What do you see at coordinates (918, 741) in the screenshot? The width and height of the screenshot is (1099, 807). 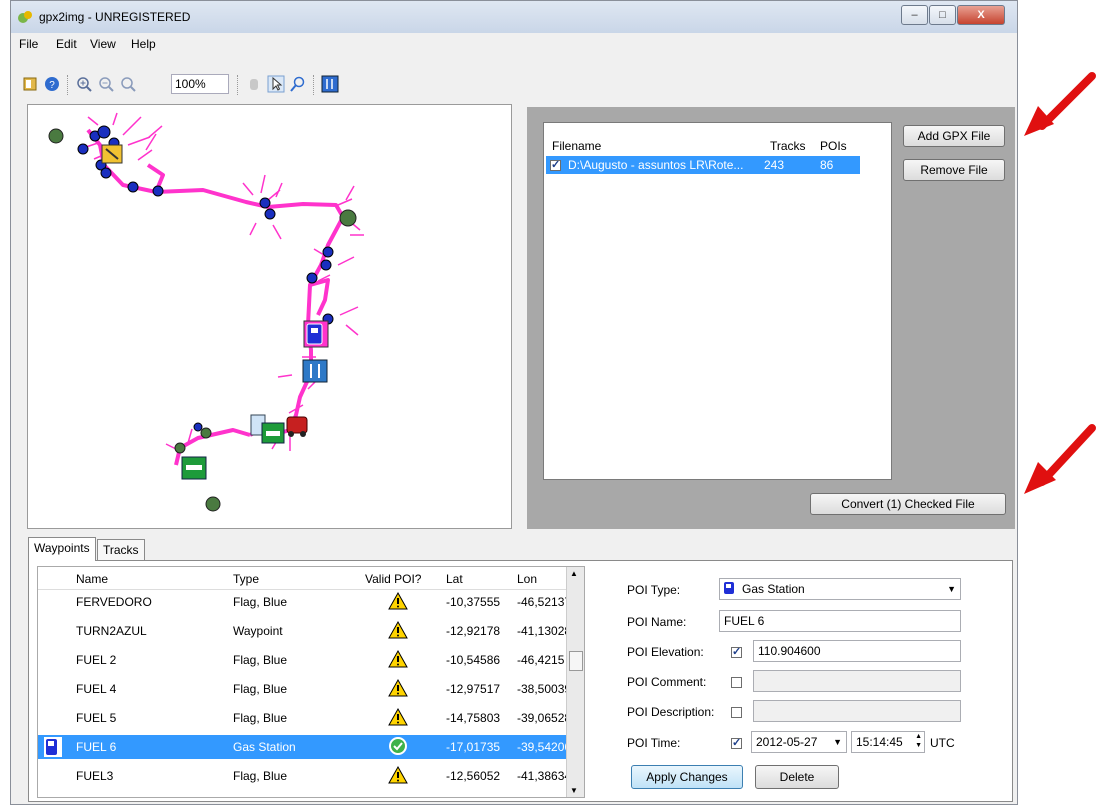 I see `spinner-icon: ▲ ▼` at bounding box center [918, 741].